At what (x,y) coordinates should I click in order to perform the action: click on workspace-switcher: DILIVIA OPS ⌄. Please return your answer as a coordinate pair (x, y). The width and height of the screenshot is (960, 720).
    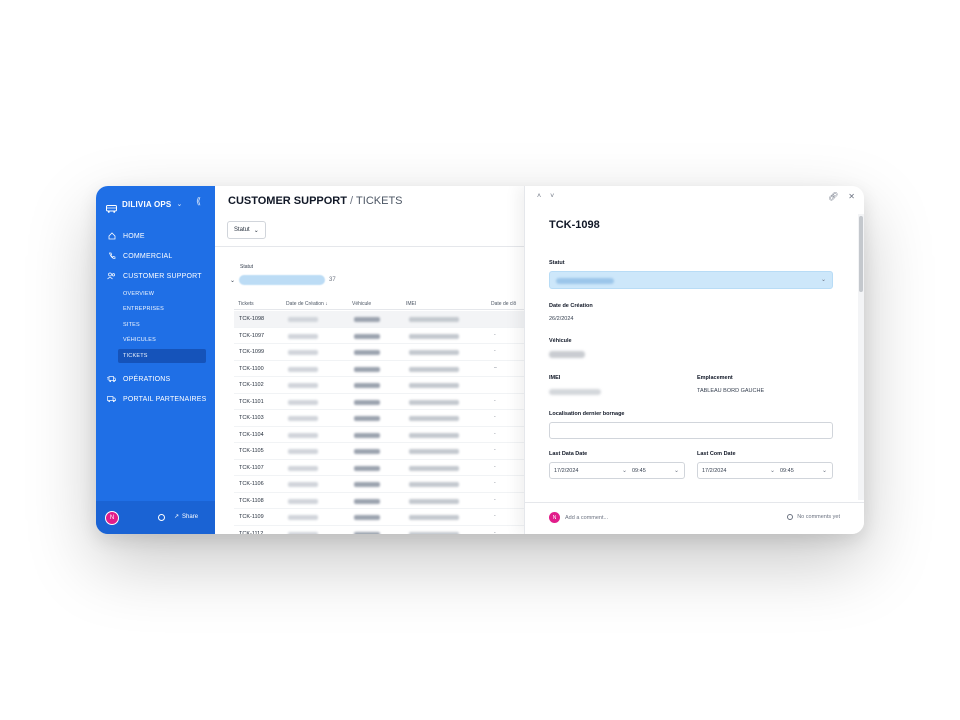
    Looking at the image, I should click on (156, 204).